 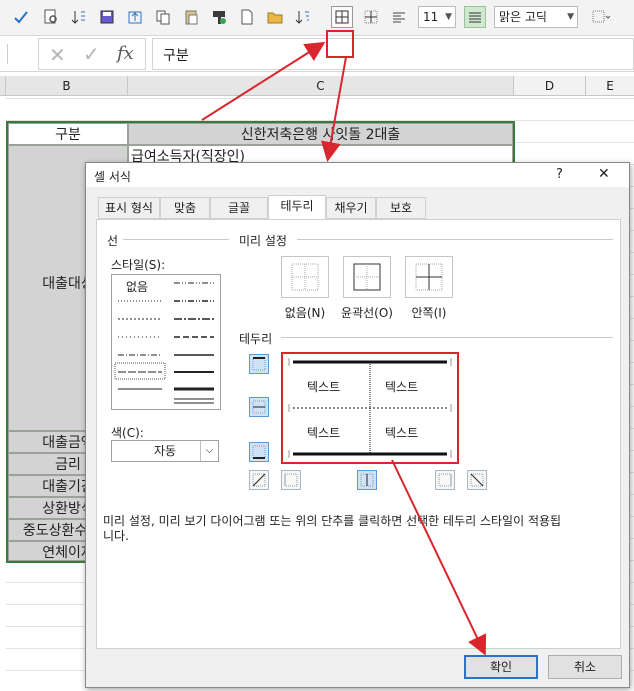 What do you see at coordinates (4, 54) in the screenshot?
I see `name-box-edge` at bounding box center [4, 54].